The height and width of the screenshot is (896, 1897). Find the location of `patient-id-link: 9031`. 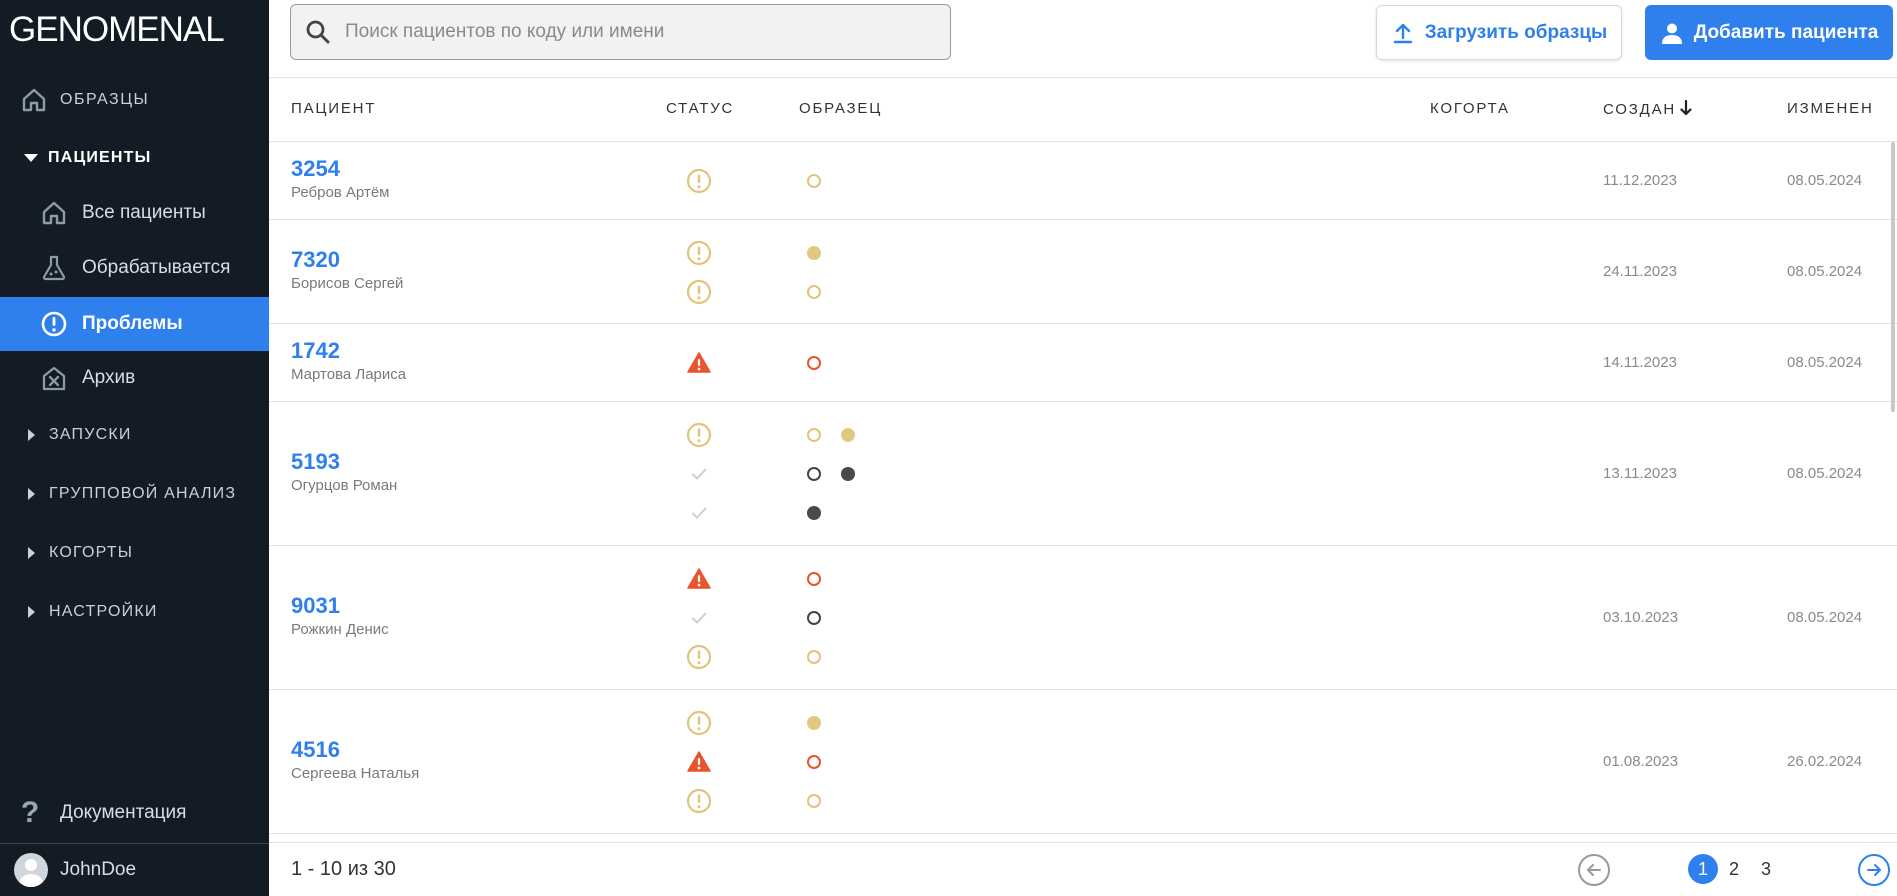

patient-id-link: 9031 is located at coordinates (315, 606).